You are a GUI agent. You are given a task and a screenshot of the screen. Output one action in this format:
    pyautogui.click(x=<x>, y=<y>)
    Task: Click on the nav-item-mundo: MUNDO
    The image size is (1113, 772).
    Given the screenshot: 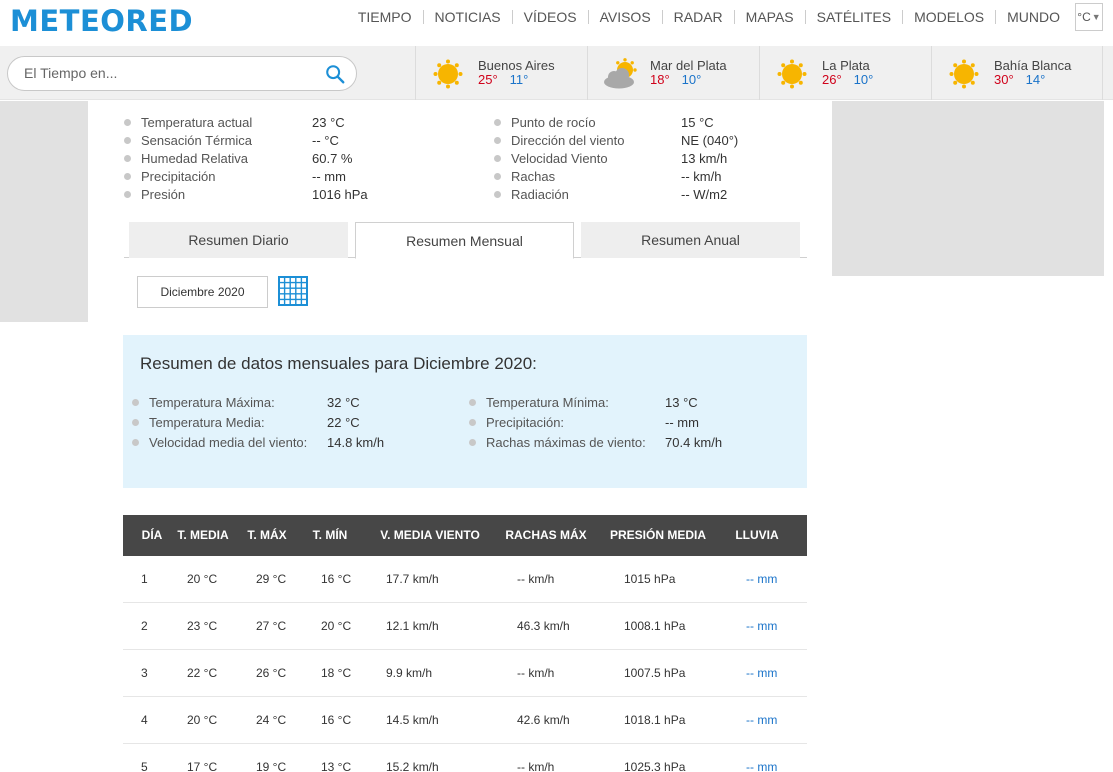 What is the action you would take?
    pyautogui.click(x=1033, y=17)
    